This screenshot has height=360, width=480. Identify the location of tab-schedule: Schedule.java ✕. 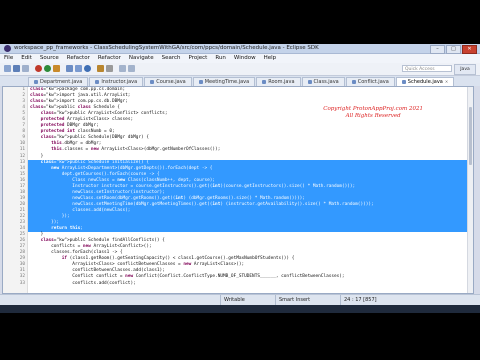
(425, 81).